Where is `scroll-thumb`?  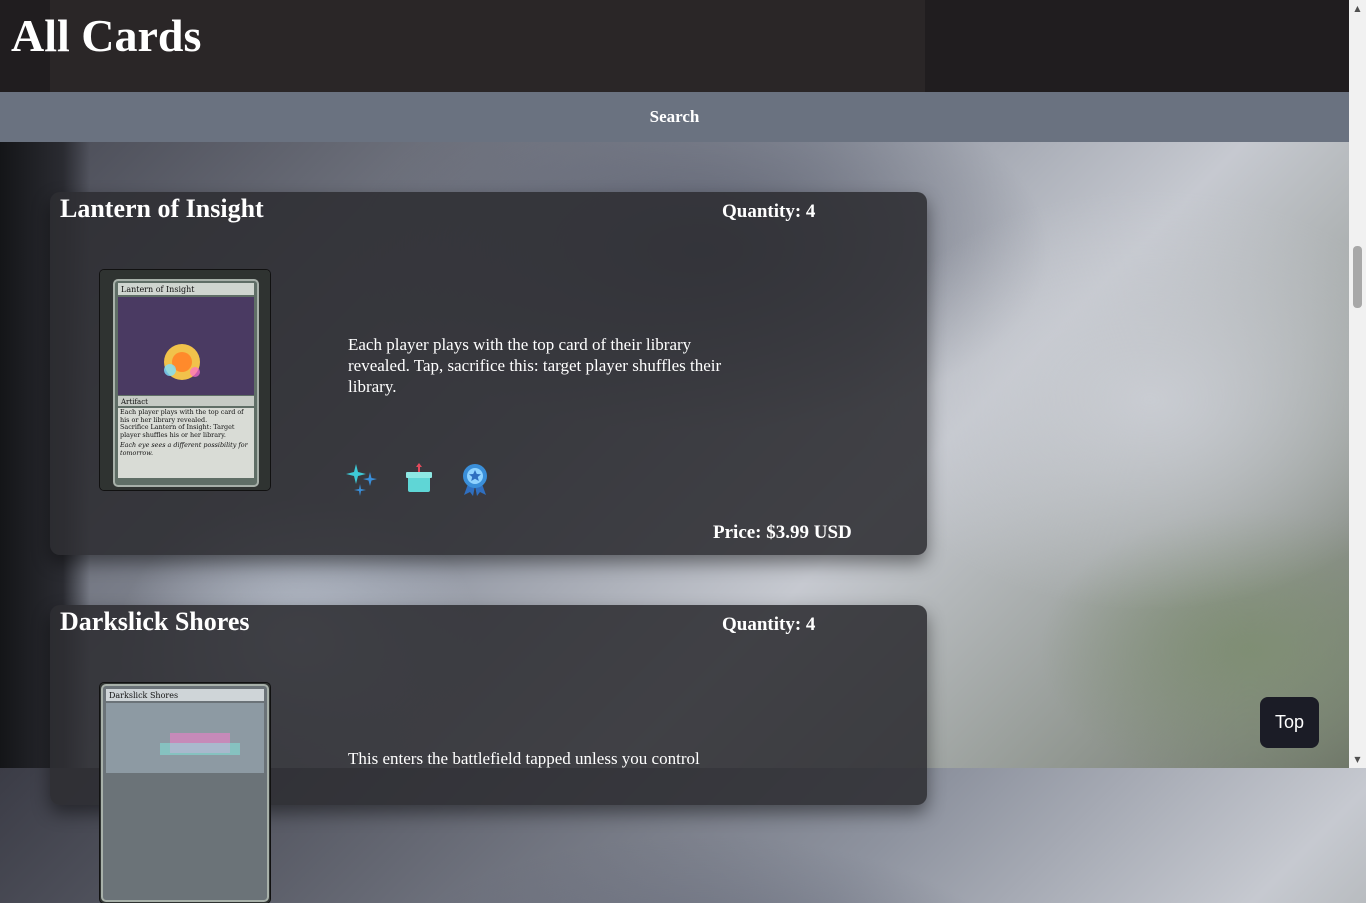 scroll-thumb is located at coordinates (1357, 277).